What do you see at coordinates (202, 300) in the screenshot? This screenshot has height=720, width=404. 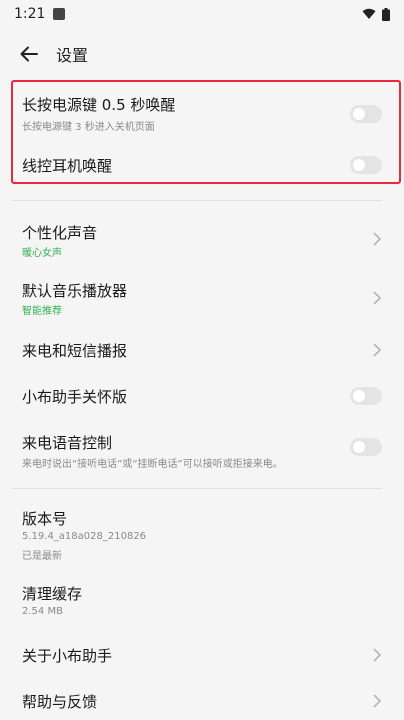 I see `setting-default-music-player: 默认音乐播放器 智能推荐` at bounding box center [202, 300].